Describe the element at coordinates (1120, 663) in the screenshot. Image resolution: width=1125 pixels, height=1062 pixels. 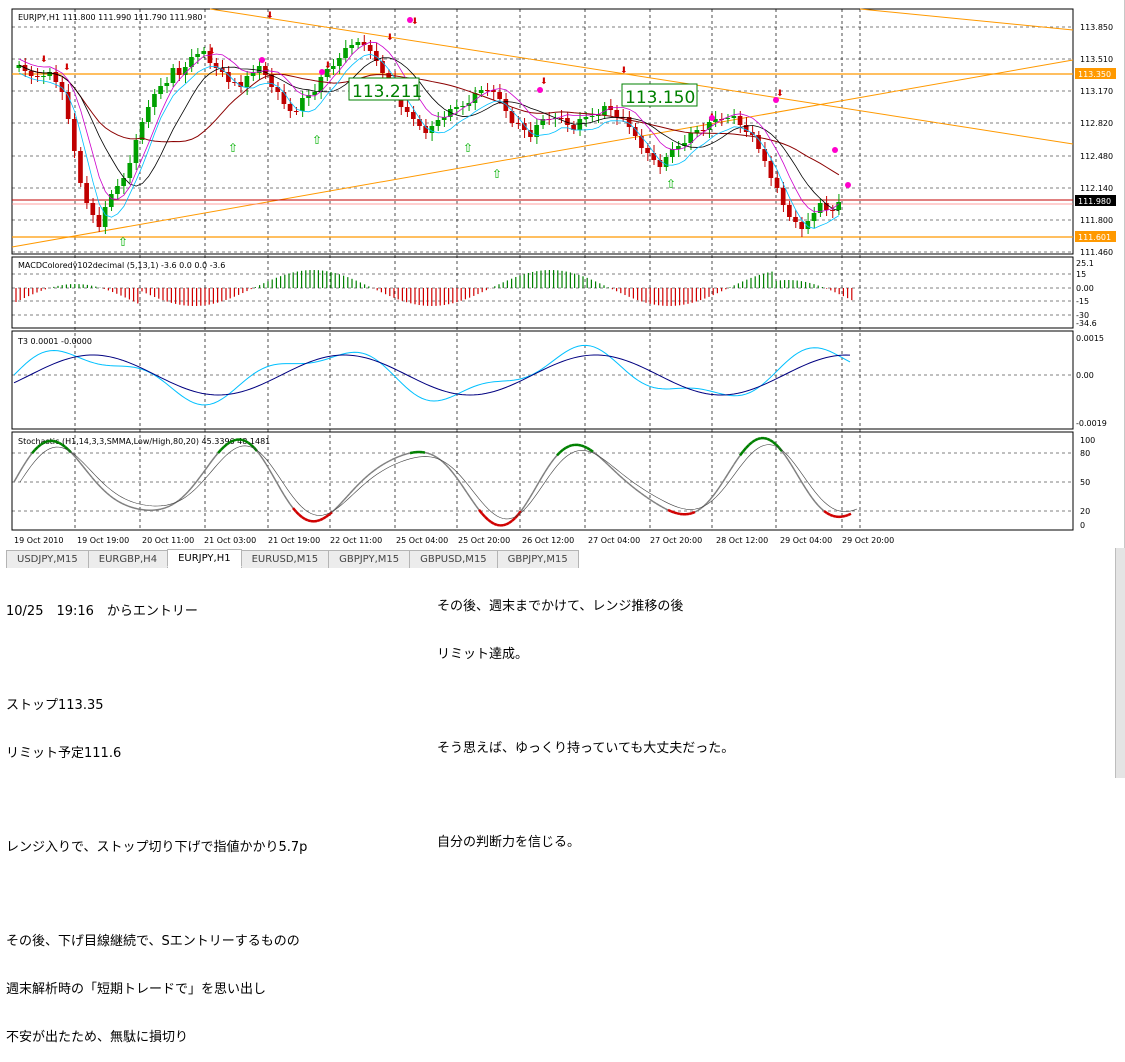
I see `vertical-scrollbar` at that location.